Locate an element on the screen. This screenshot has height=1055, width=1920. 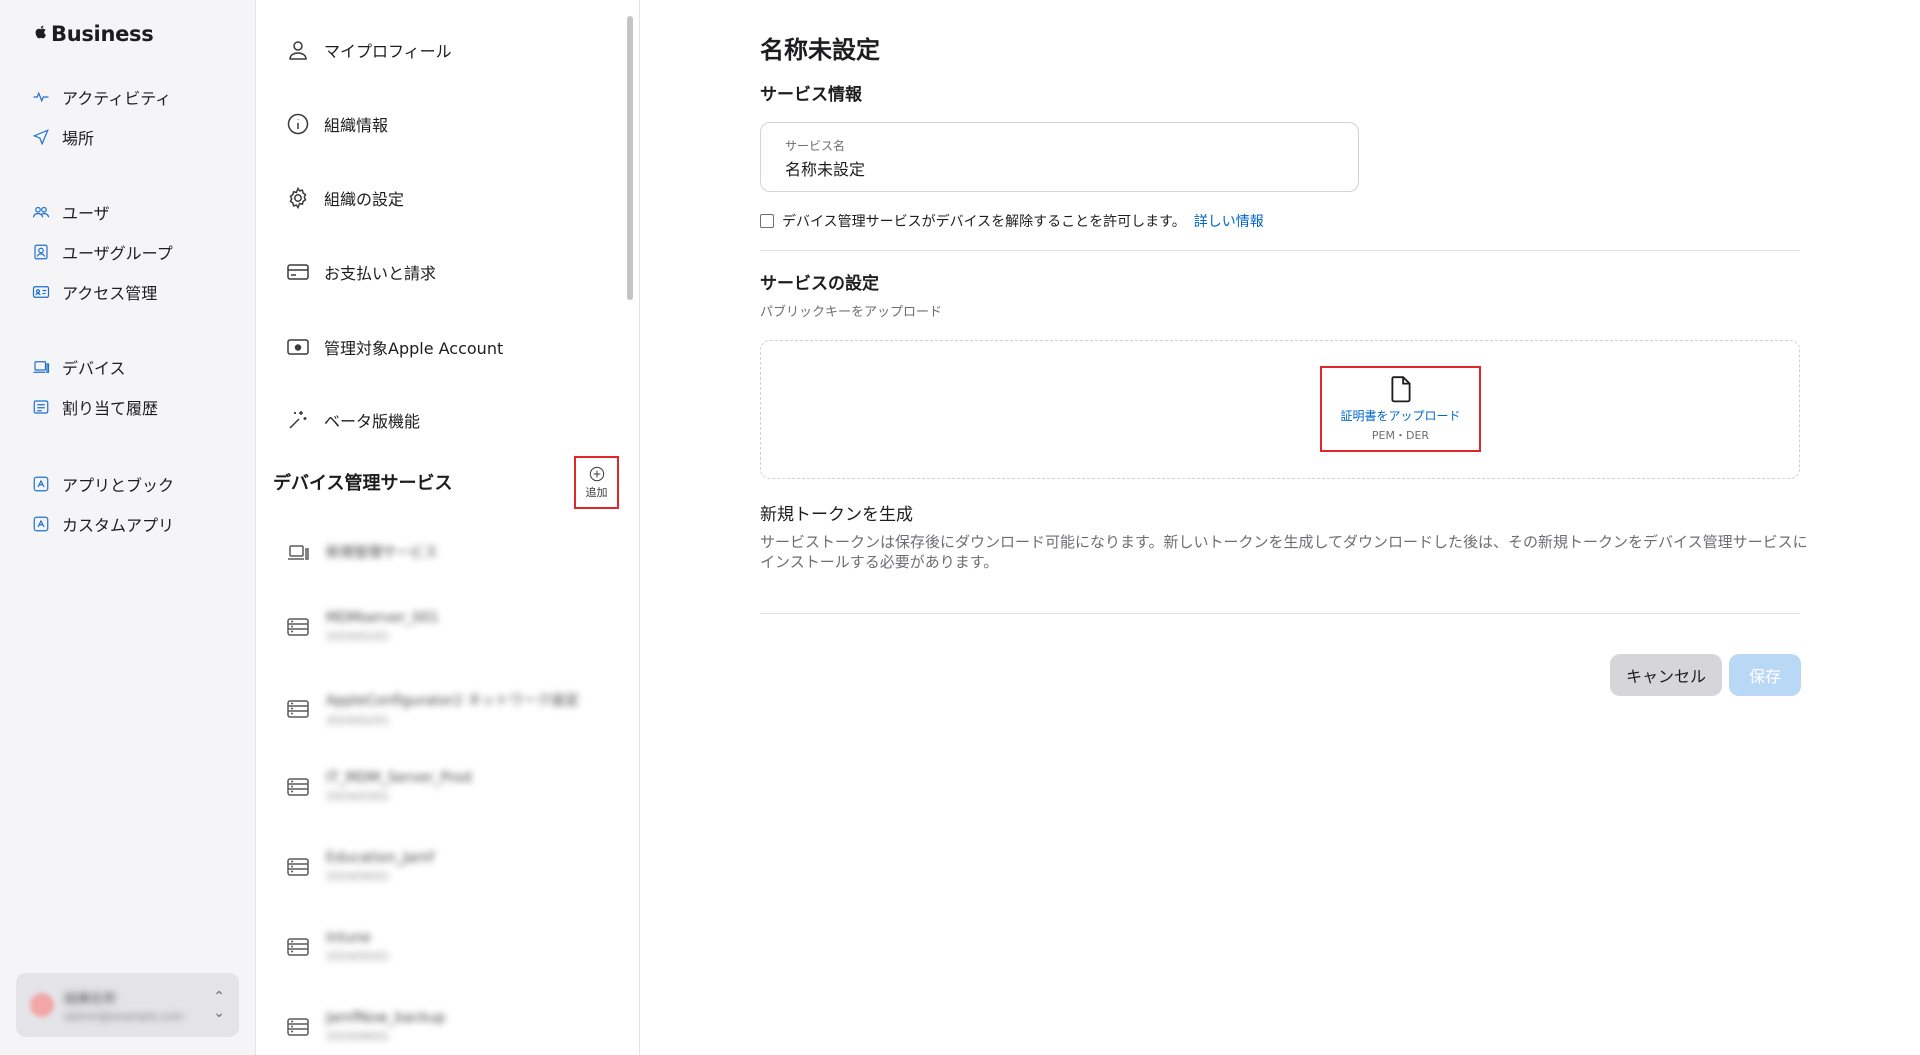
settings-item-beta-features: ベータ版機能 is located at coordinates (353, 420).